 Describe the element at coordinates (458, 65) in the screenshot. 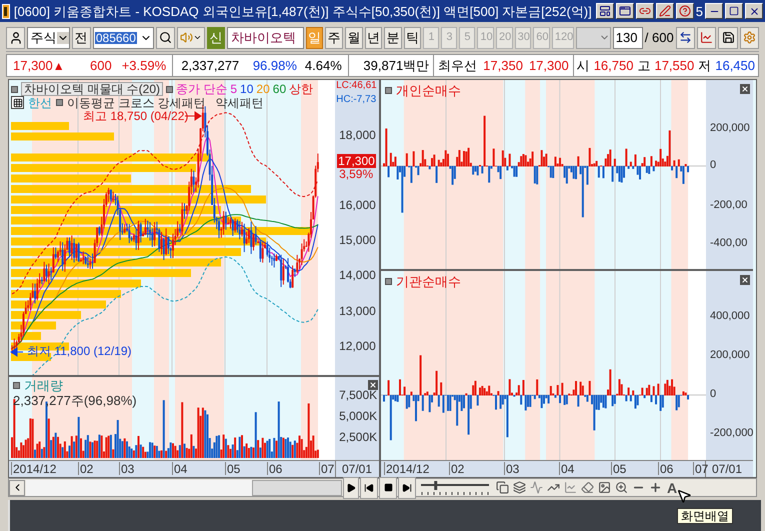

I see `best-label: 최우선` at that location.